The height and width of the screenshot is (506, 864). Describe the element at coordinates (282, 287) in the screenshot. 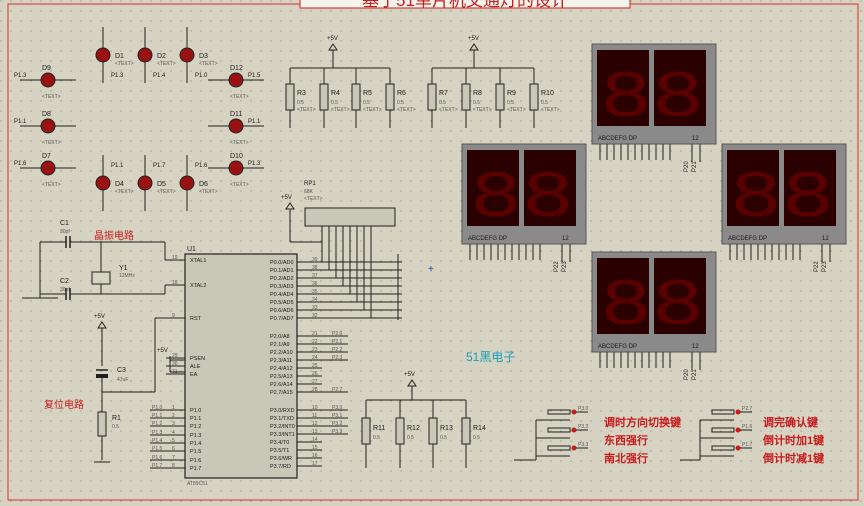

I see `mcu-pin-right: P0.3/AD3` at that location.